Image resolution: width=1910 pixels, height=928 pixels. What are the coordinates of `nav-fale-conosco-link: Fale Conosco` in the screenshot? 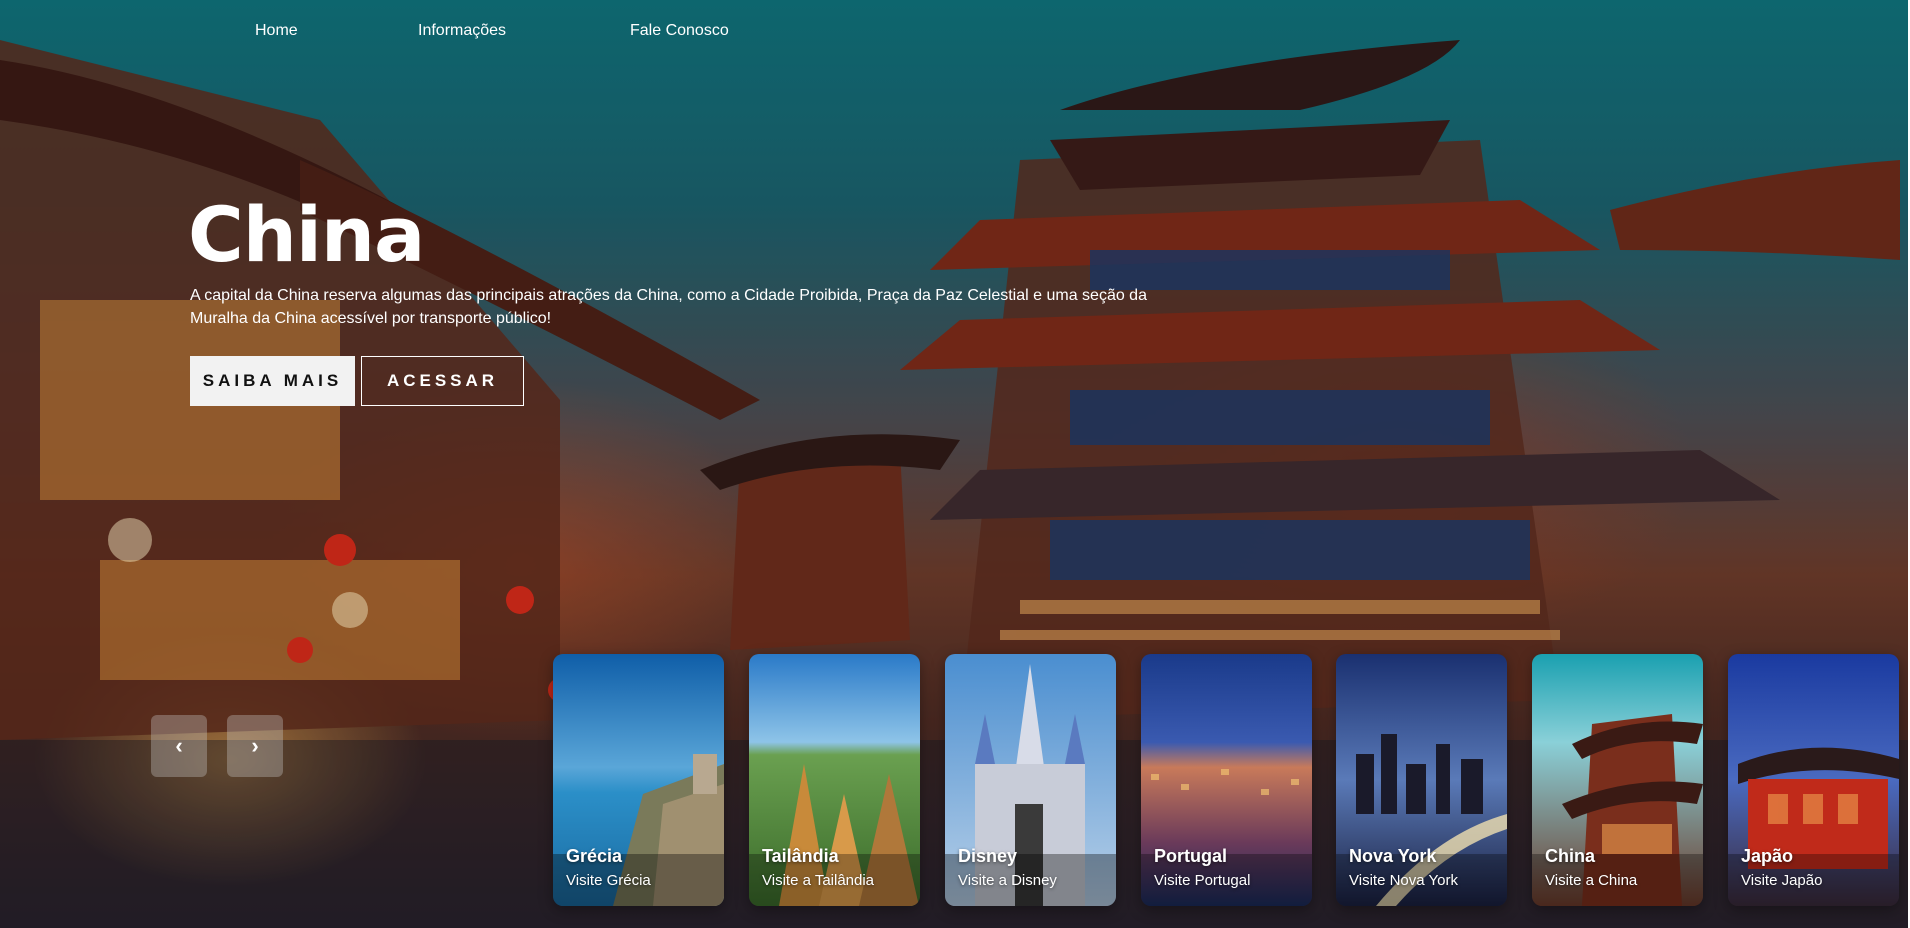 It's located at (679, 31).